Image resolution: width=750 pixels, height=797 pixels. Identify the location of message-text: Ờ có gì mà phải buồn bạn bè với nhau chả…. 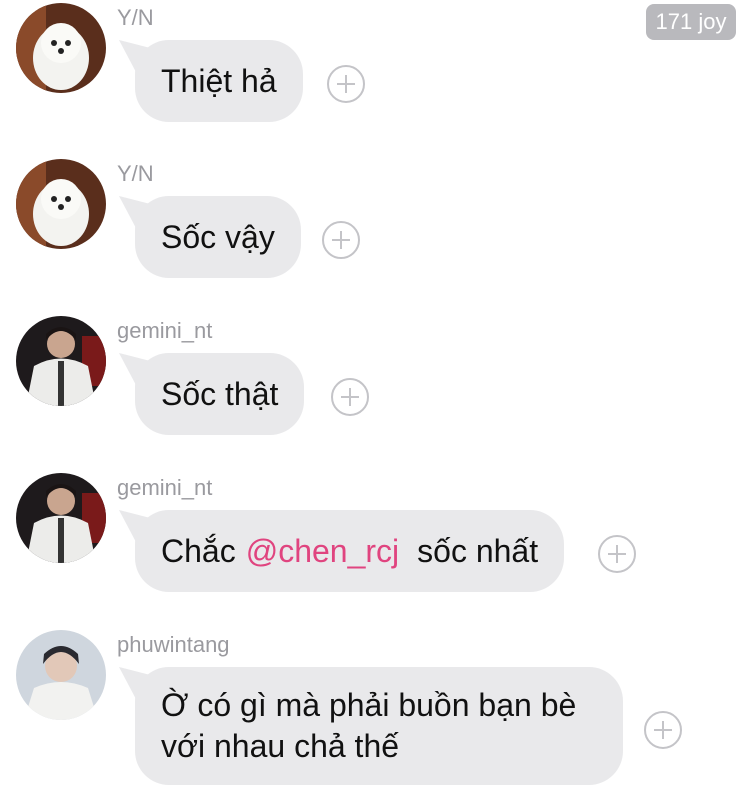
(369, 725).